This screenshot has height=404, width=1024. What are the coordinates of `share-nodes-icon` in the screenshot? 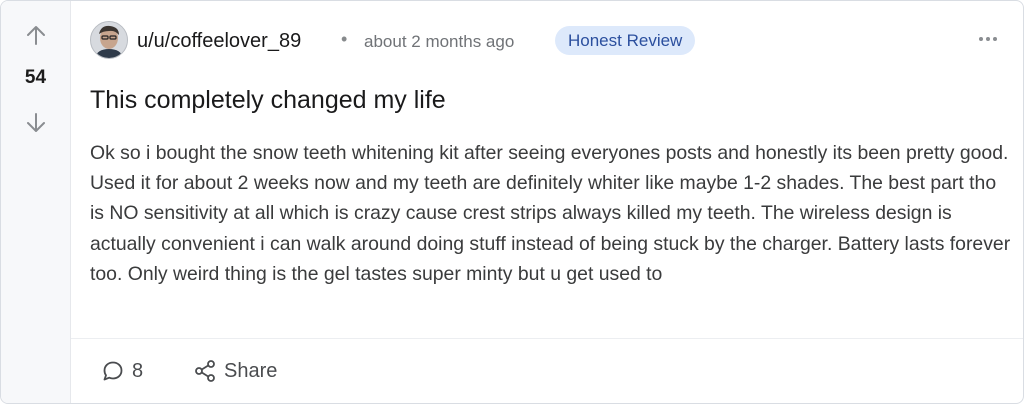 It's located at (205, 371).